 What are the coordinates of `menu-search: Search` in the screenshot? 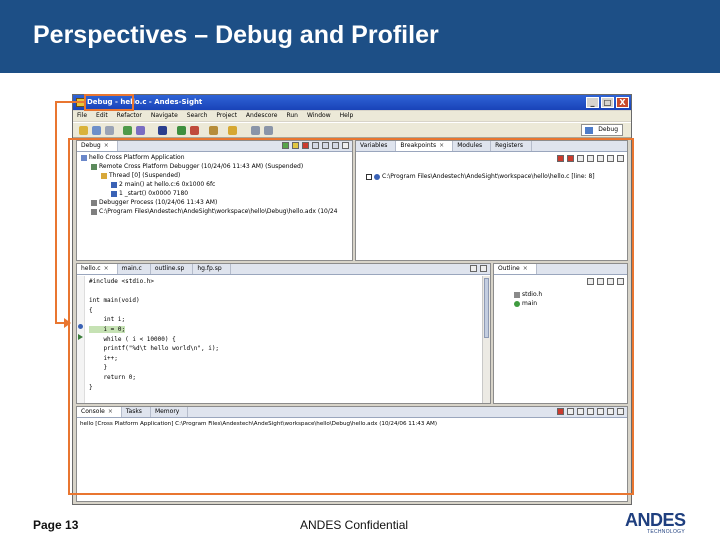 It's located at (197, 116).